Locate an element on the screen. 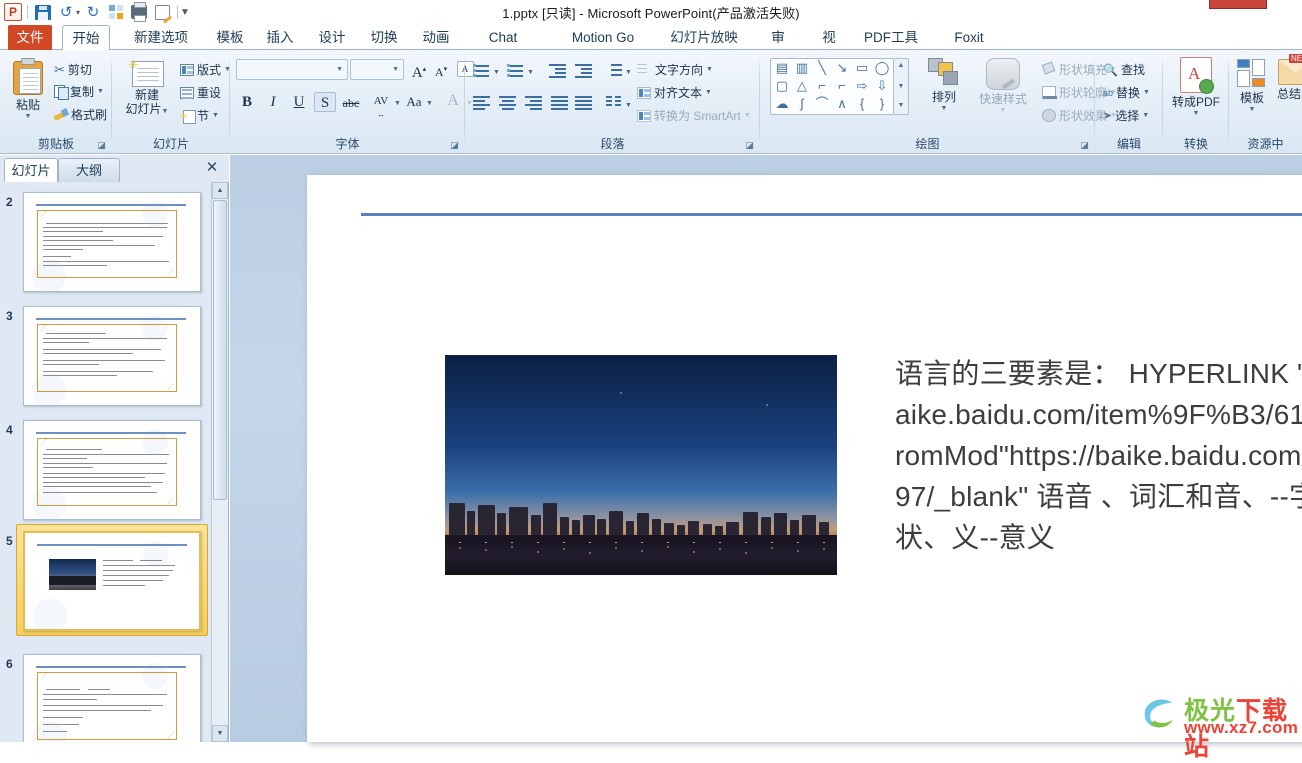 This screenshot has width=1302, height=763. tab-review: 审阅 is located at coordinates (778, 47).